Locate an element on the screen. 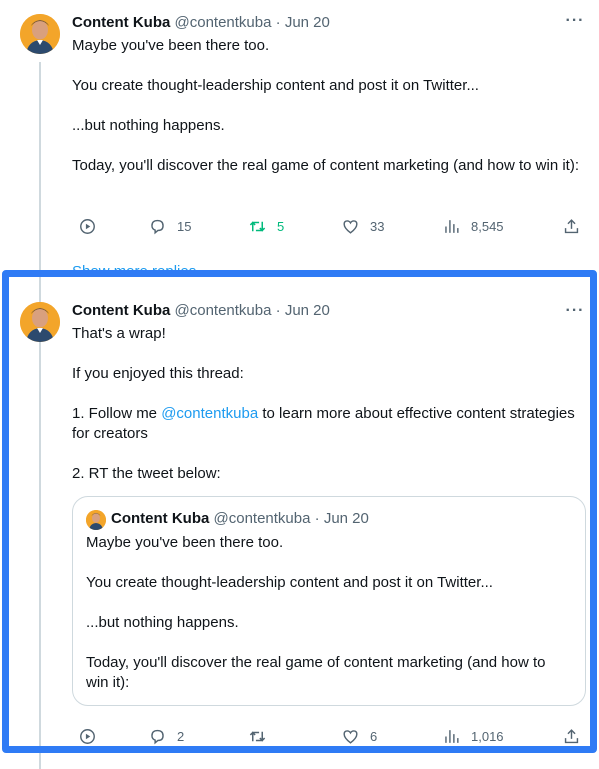 This screenshot has width=599, height=769. quoted-header: Content Kuba @contentkuba · Jun 20 is located at coordinates (240, 518).